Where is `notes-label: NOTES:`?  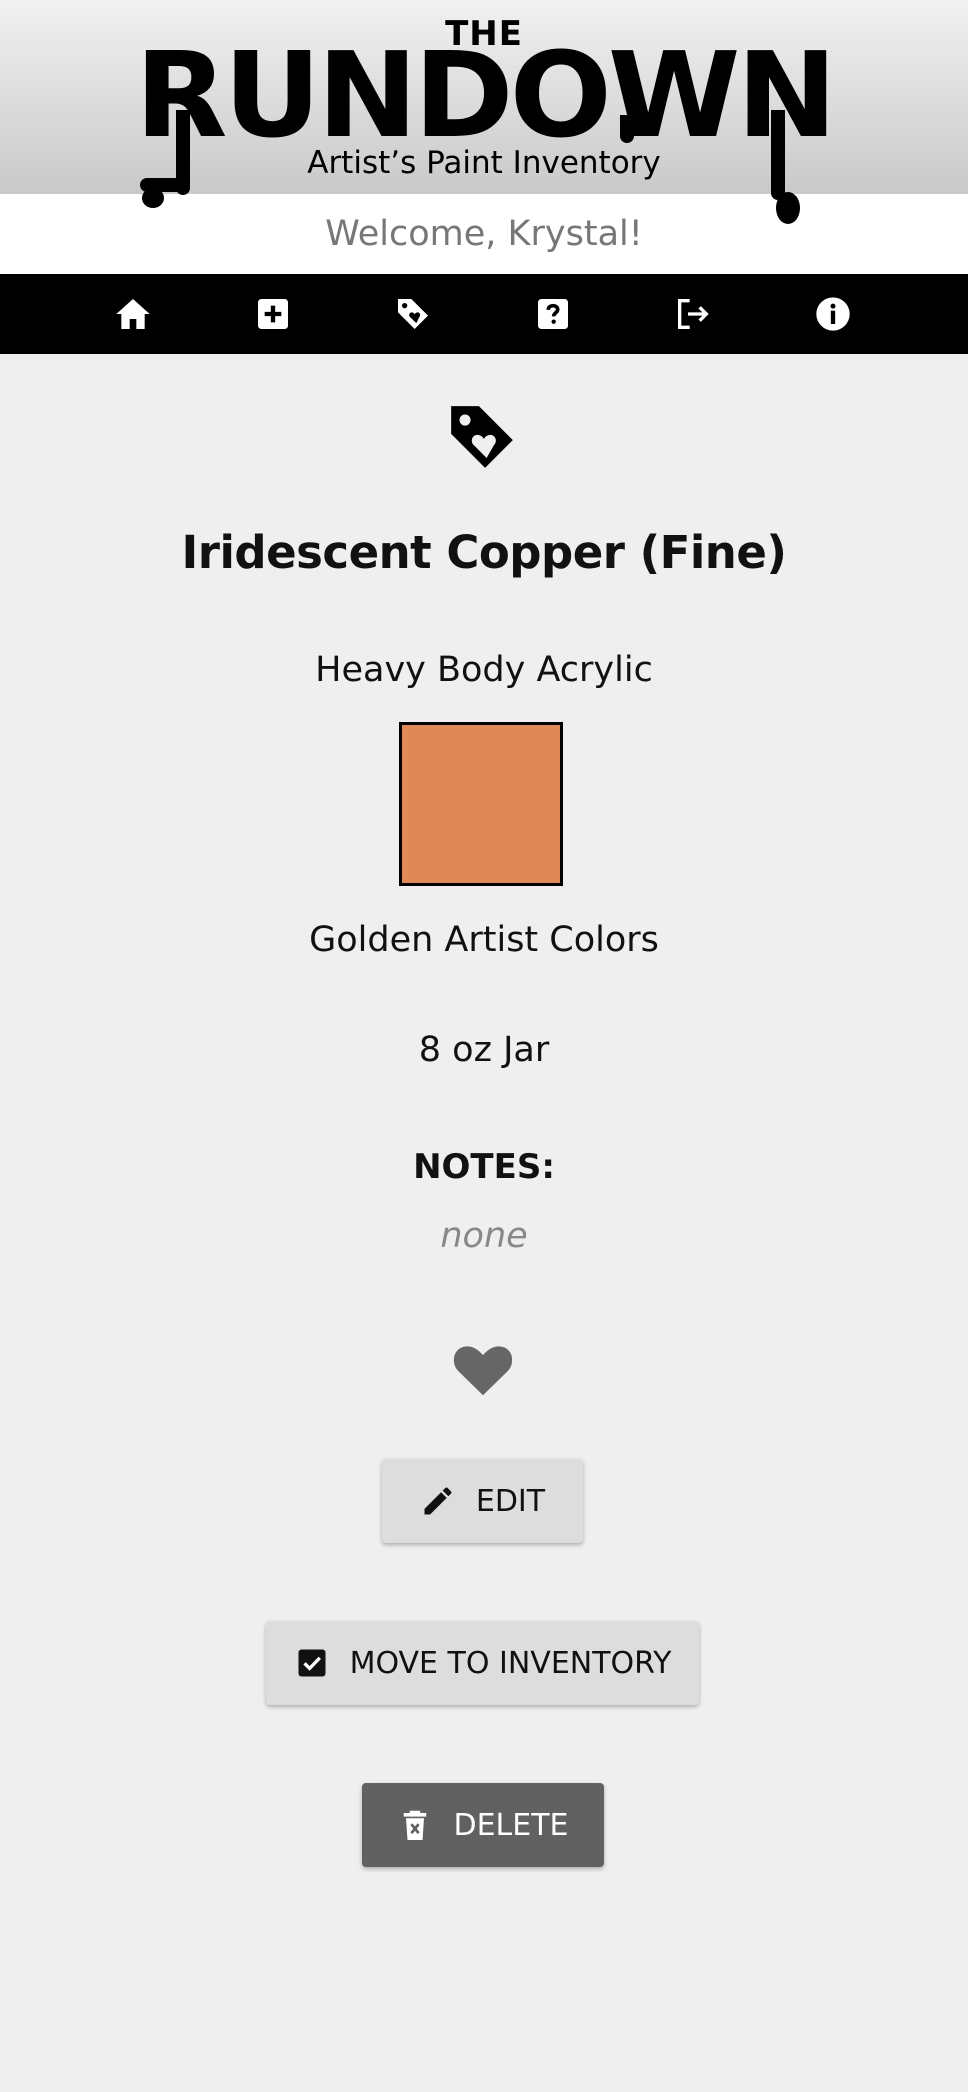
notes-label: NOTES: is located at coordinates (484, 1167).